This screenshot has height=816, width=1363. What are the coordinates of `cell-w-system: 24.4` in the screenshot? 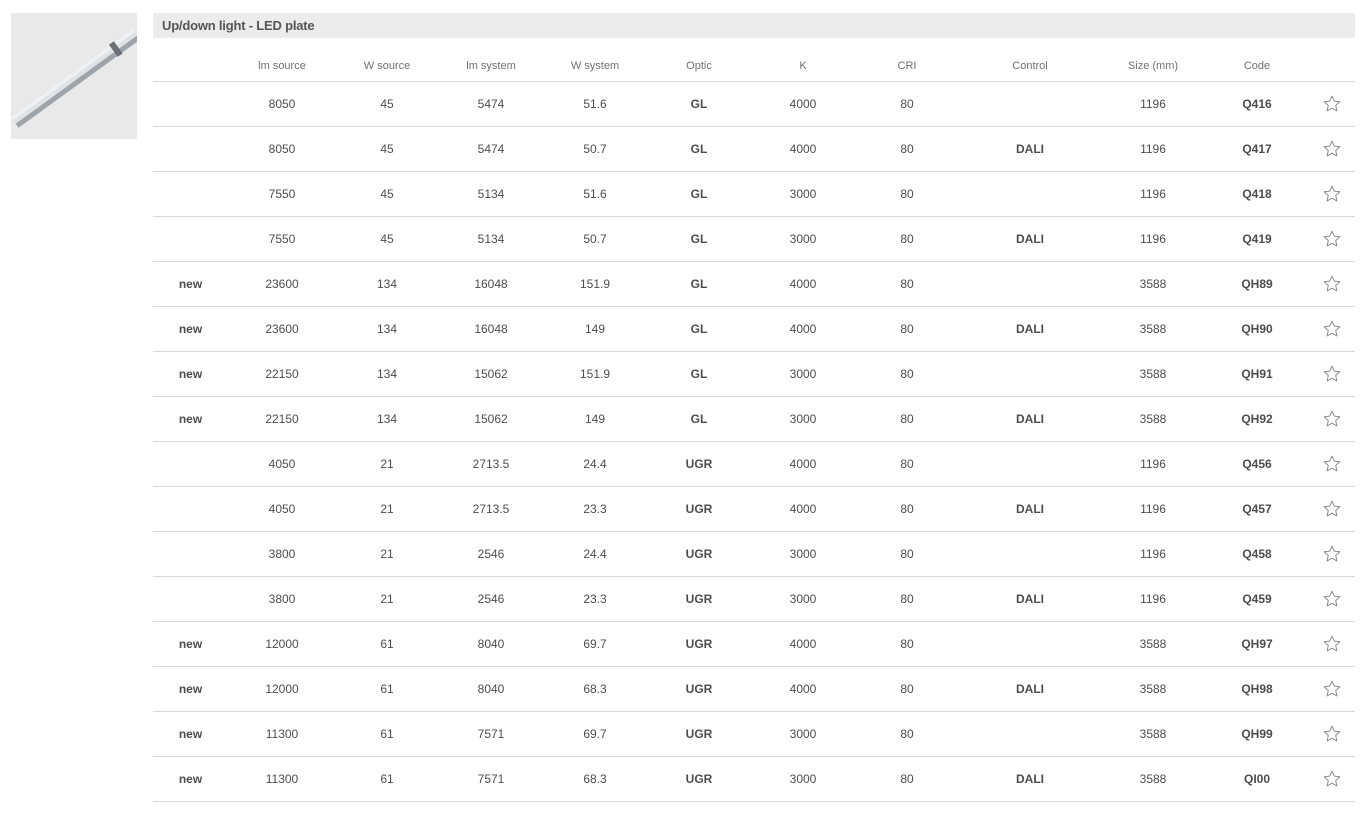 It's located at (595, 464).